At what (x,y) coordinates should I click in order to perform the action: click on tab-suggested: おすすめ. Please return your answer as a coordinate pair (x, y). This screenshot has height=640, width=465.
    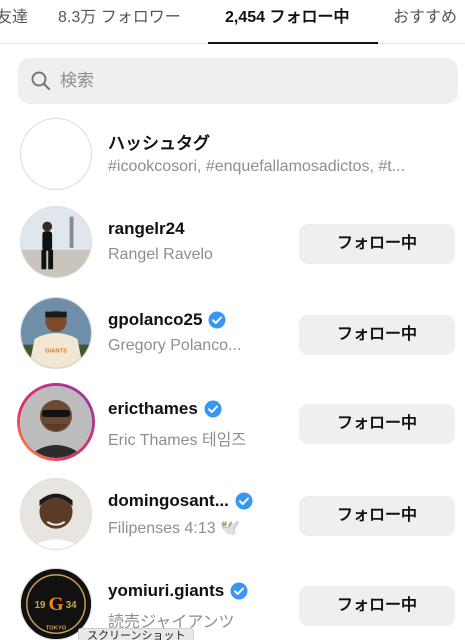
    Looking at the image, I should click on (425, 22).